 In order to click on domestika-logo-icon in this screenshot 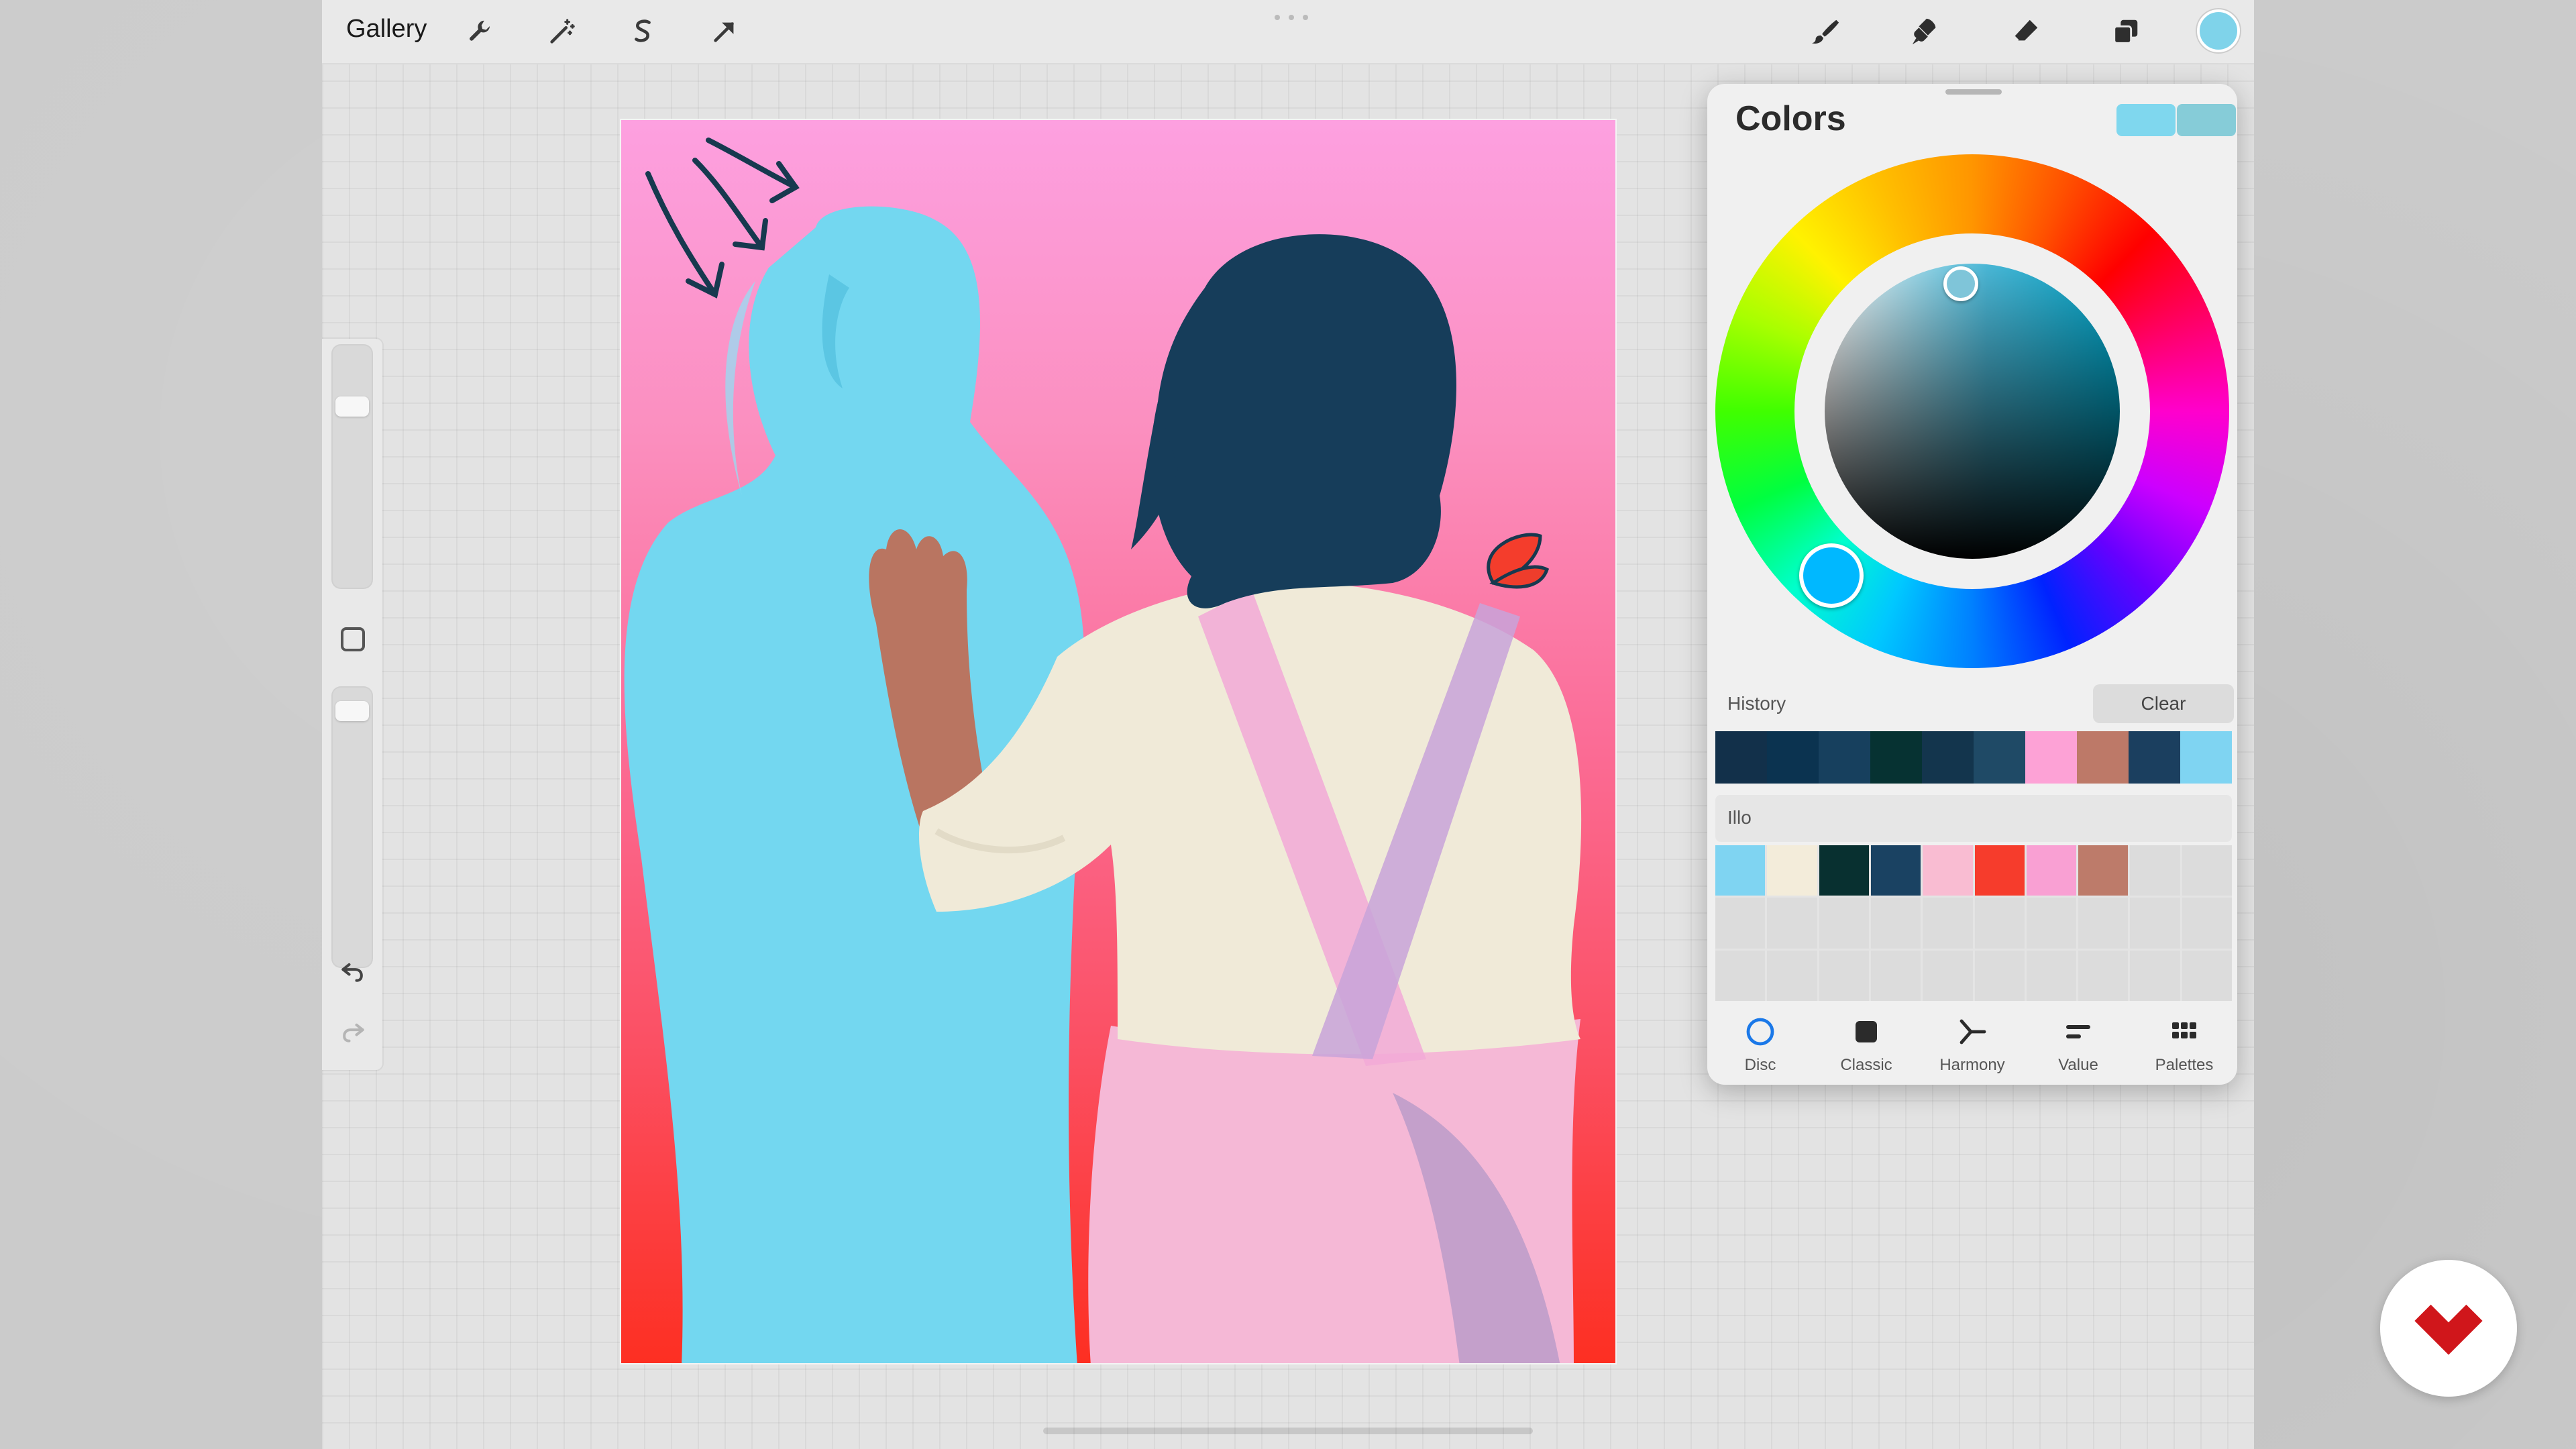, I will do `click(2448, 1329)`.